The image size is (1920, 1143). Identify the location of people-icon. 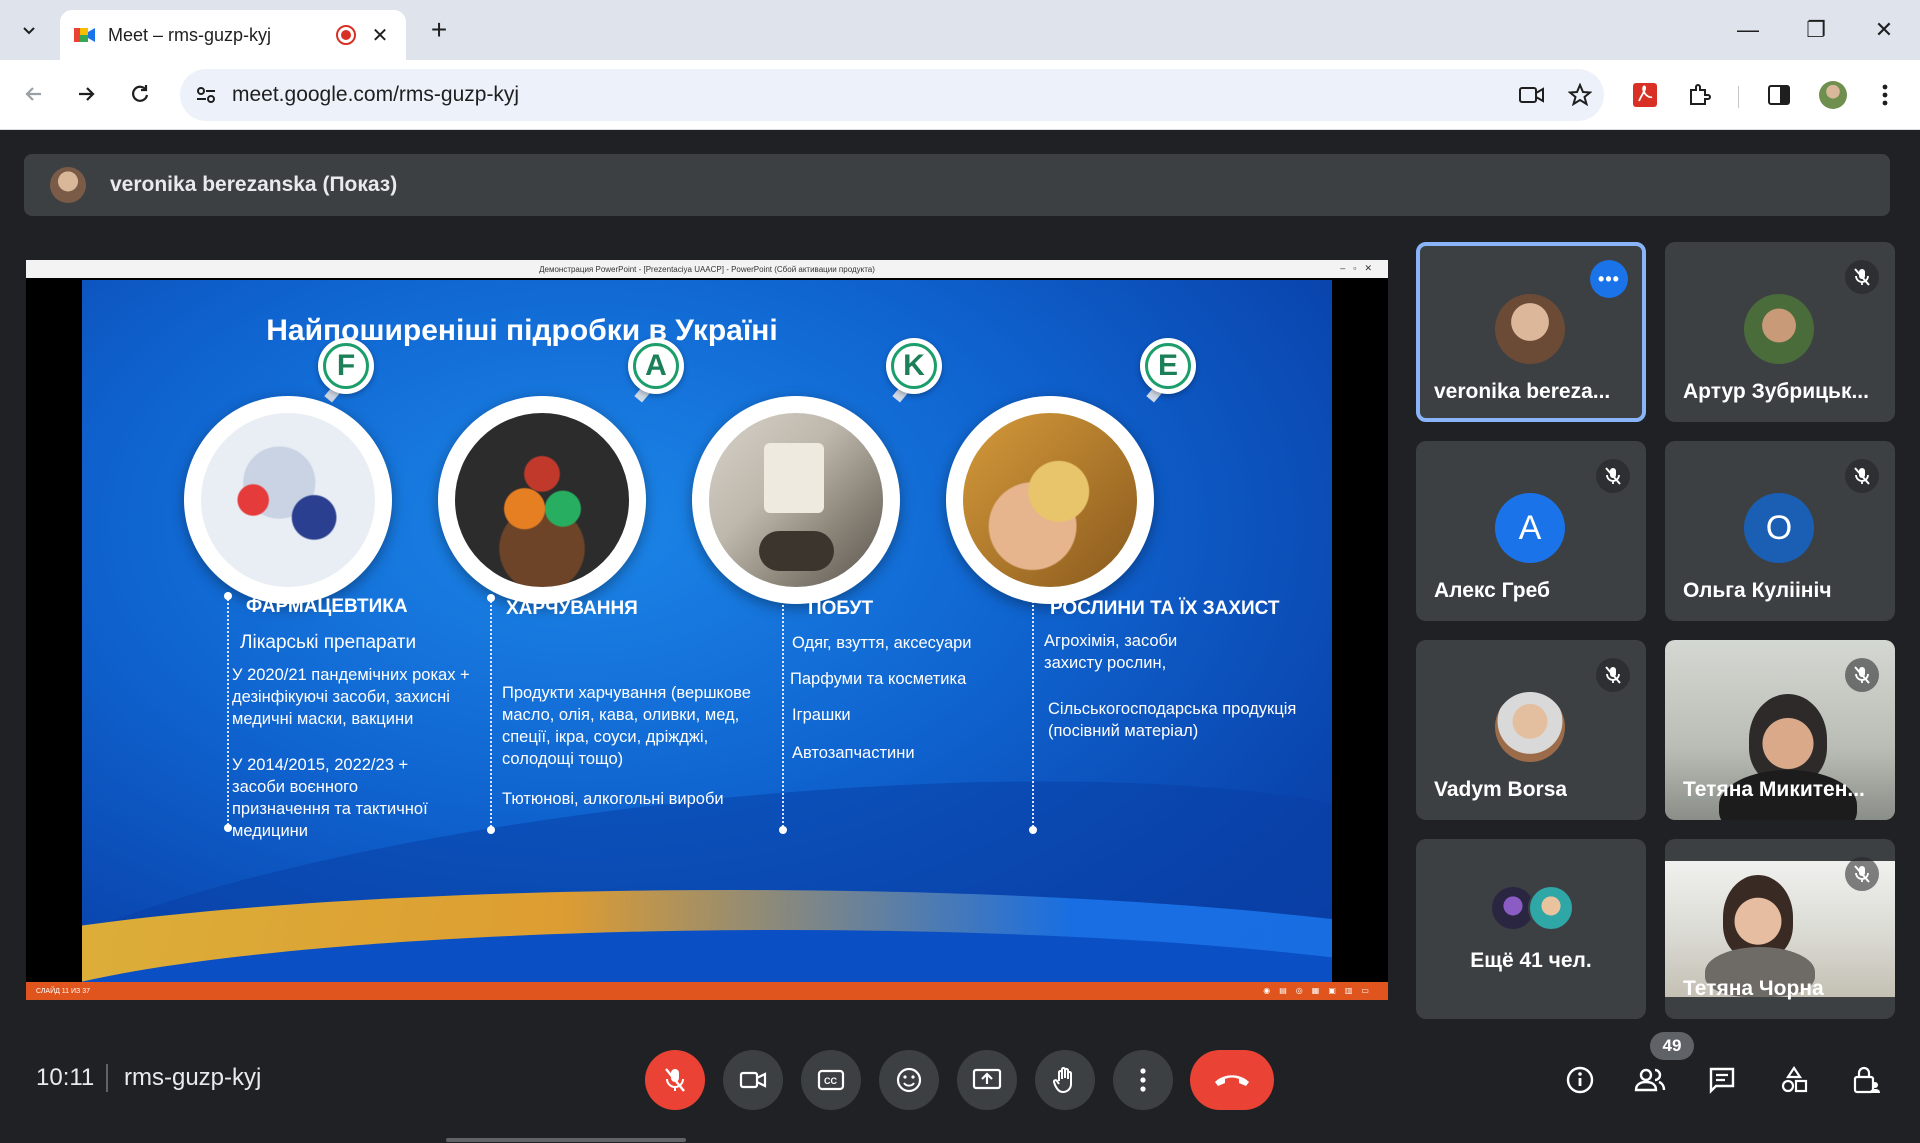
(1650, 1080).